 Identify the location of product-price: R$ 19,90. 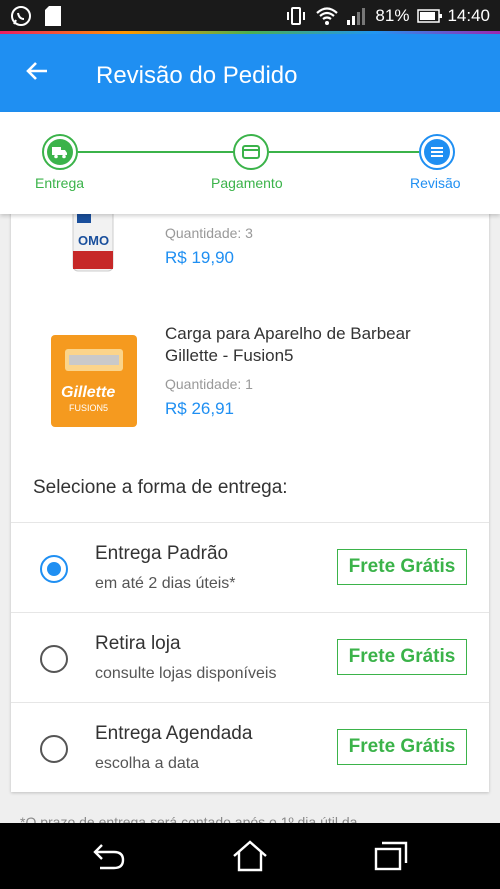
(199, 257).